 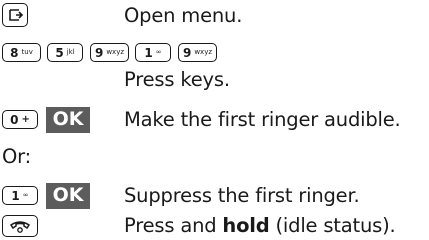 I want to click on handset-icon, so click(x=20, y=227).